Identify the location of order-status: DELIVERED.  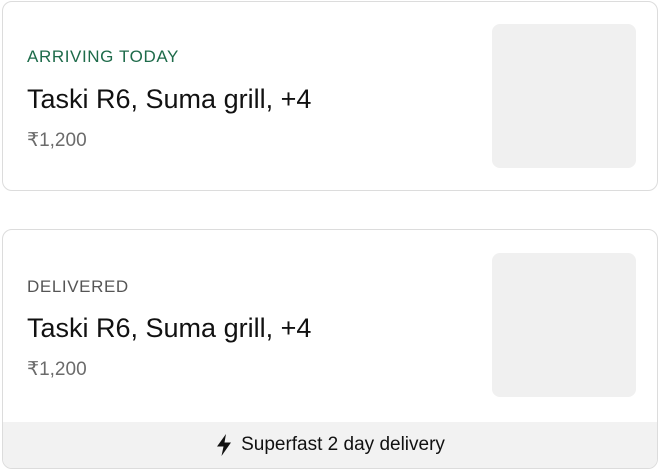
(78, 286).